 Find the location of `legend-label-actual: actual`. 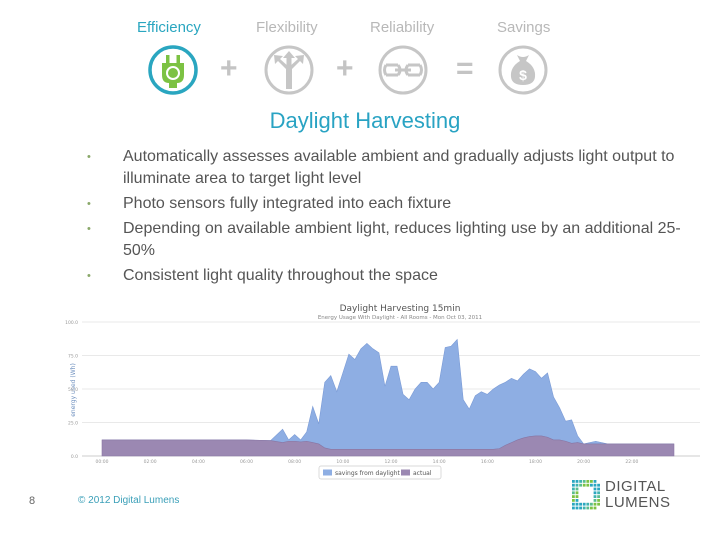

legend-label-actual: actual is located at coordinates (422, 473).